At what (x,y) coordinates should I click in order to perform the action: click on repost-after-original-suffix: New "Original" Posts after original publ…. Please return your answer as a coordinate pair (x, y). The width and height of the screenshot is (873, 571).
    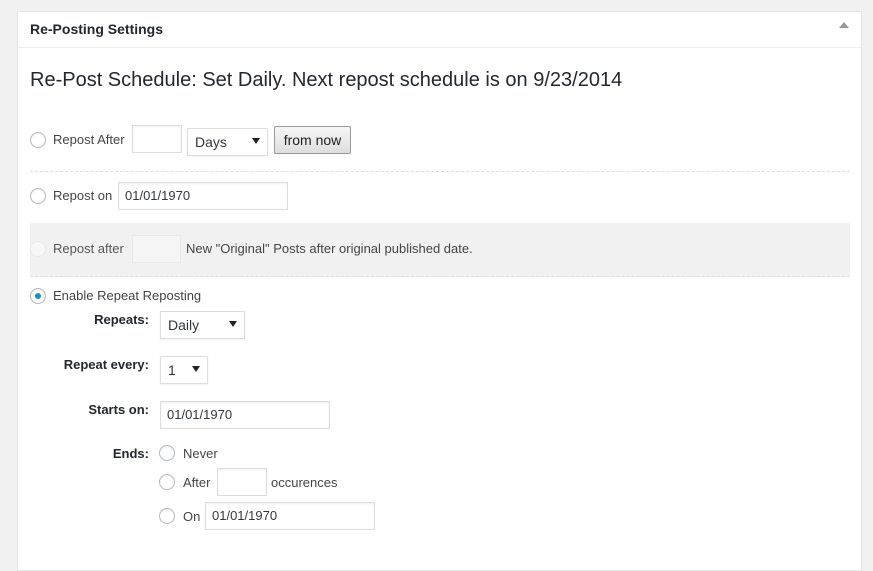
    Looking at the image, I should click on (329, 248).